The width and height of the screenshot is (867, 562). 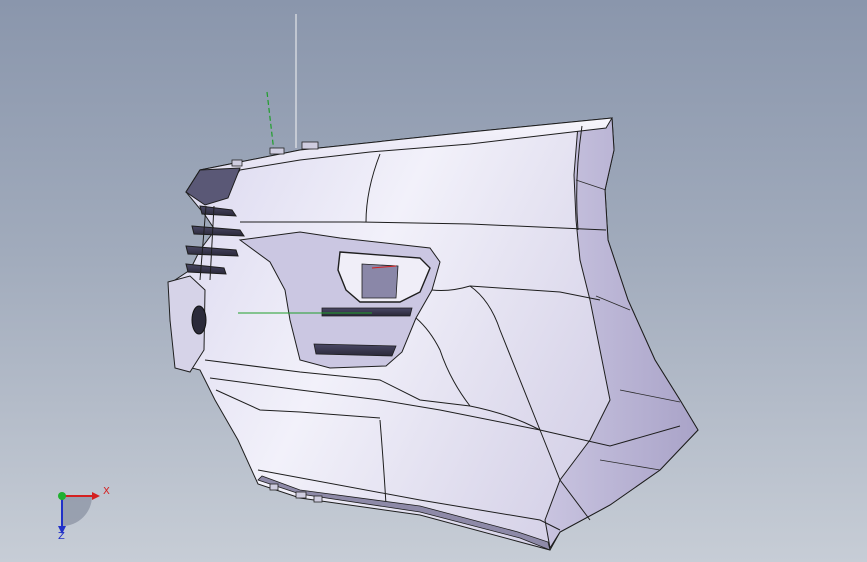 I want to click on orientation-triad: X Z, so click(x=83, y=517).